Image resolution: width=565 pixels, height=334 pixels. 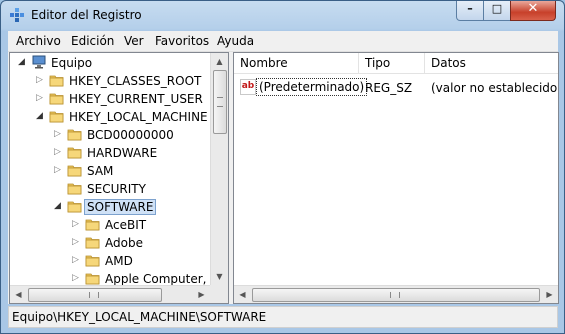 I want to click on value-type: REG_SZ, so click(x=389, y=88).